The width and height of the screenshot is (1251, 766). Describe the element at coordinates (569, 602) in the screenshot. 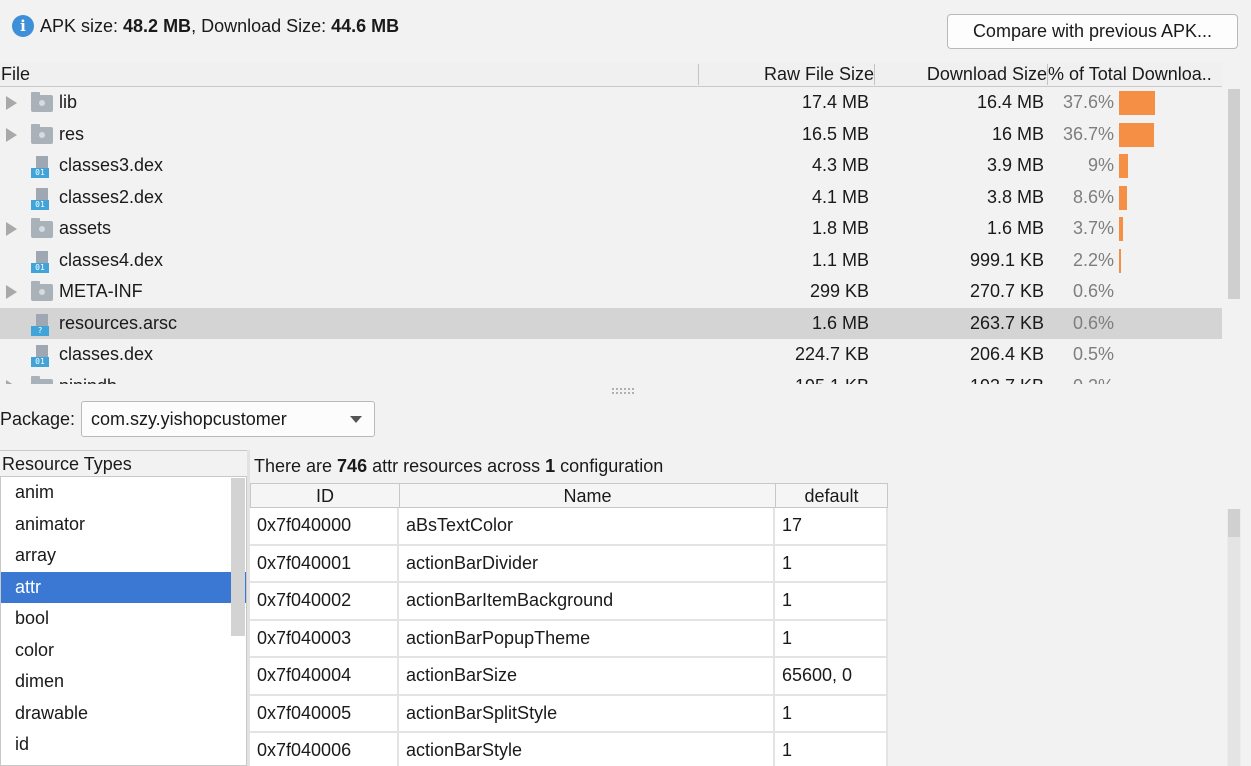

I see `resource-row: 0x7f040002 actionBarItemBackground 1` at that location.